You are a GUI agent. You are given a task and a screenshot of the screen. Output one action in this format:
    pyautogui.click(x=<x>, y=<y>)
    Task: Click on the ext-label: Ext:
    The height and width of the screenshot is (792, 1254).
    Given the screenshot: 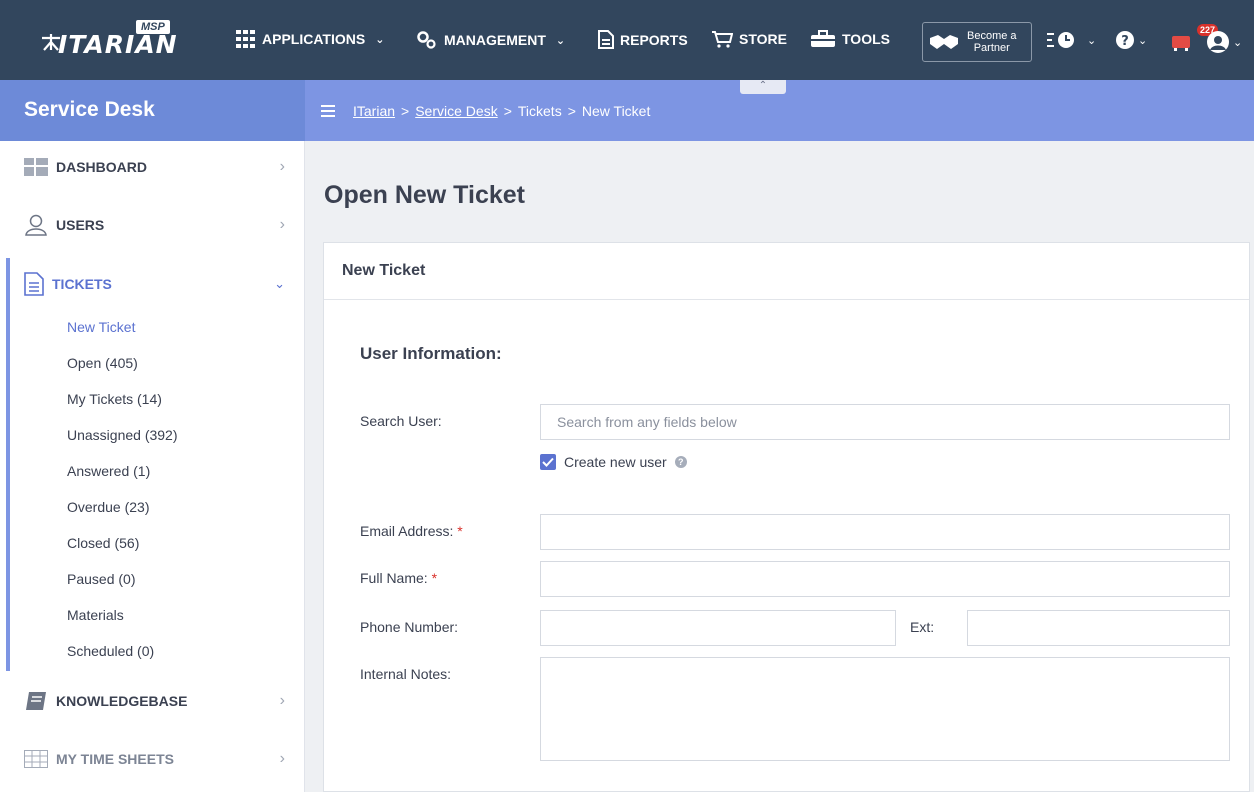 What is the action you would take?
    pyautogui.click(x=922, y=627)
    